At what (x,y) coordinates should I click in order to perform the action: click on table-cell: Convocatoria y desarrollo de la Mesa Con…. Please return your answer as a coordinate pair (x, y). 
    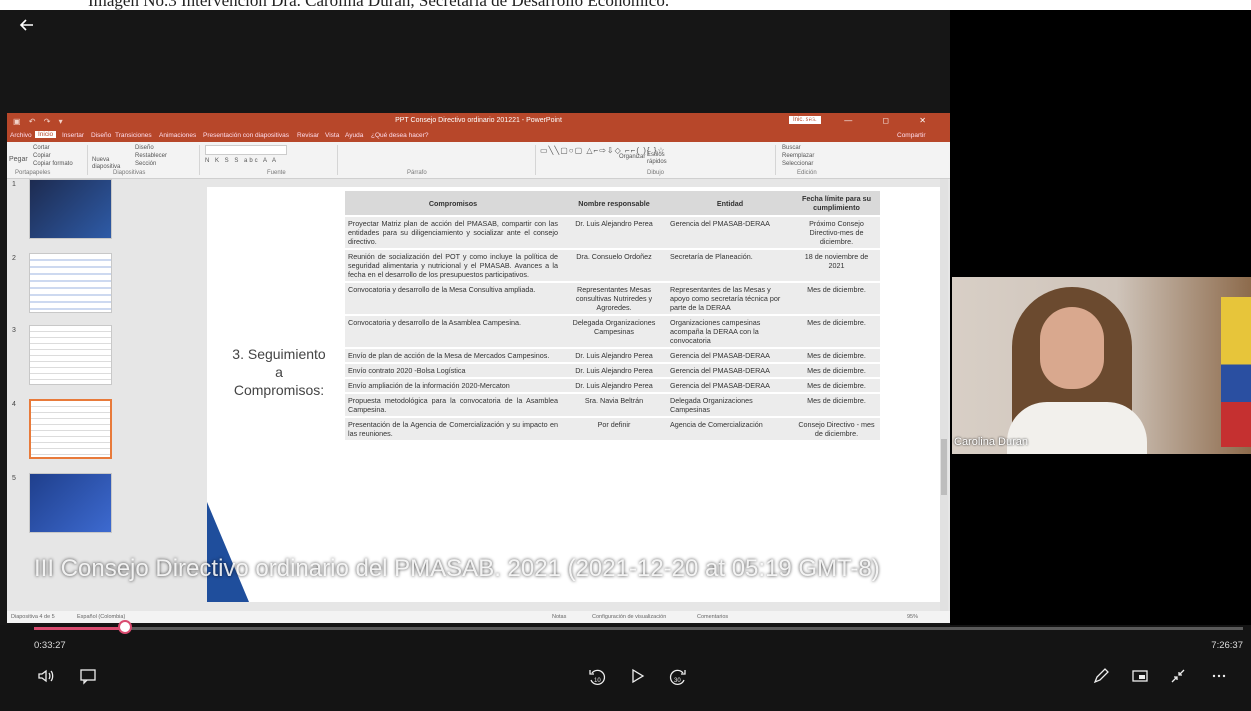
    Looking at the image, I should click on (453, 298).